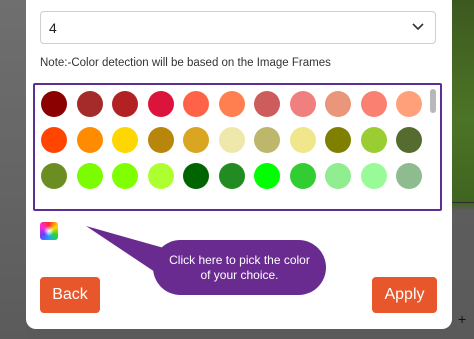 This screenshot has height=339, width=474. Describe the element at coordinates (238, 27) in the screenshot. I see `frame-count-select: 4` at that location.